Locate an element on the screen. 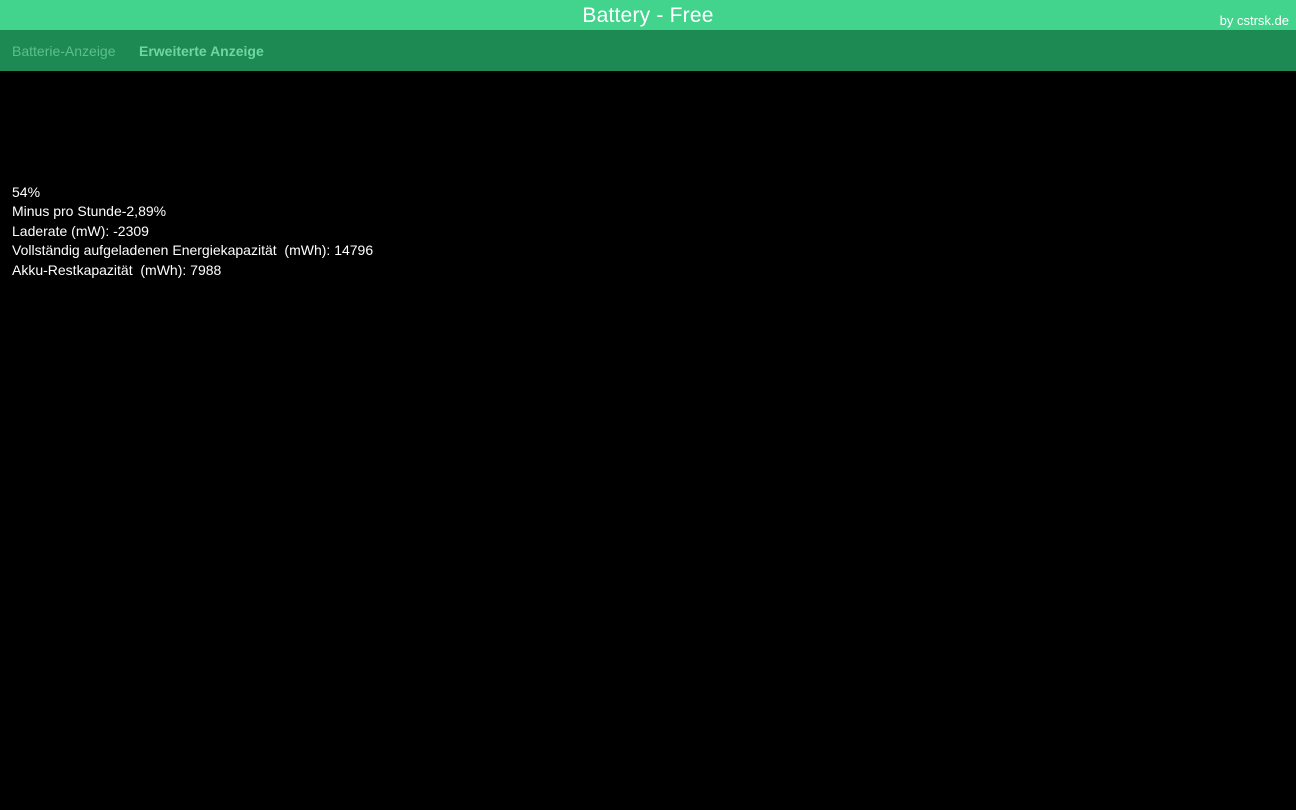 The height and width of the screenshot is (810, 1296). author-byline: by cstrsk.de is located at coordinates (1254, 20).